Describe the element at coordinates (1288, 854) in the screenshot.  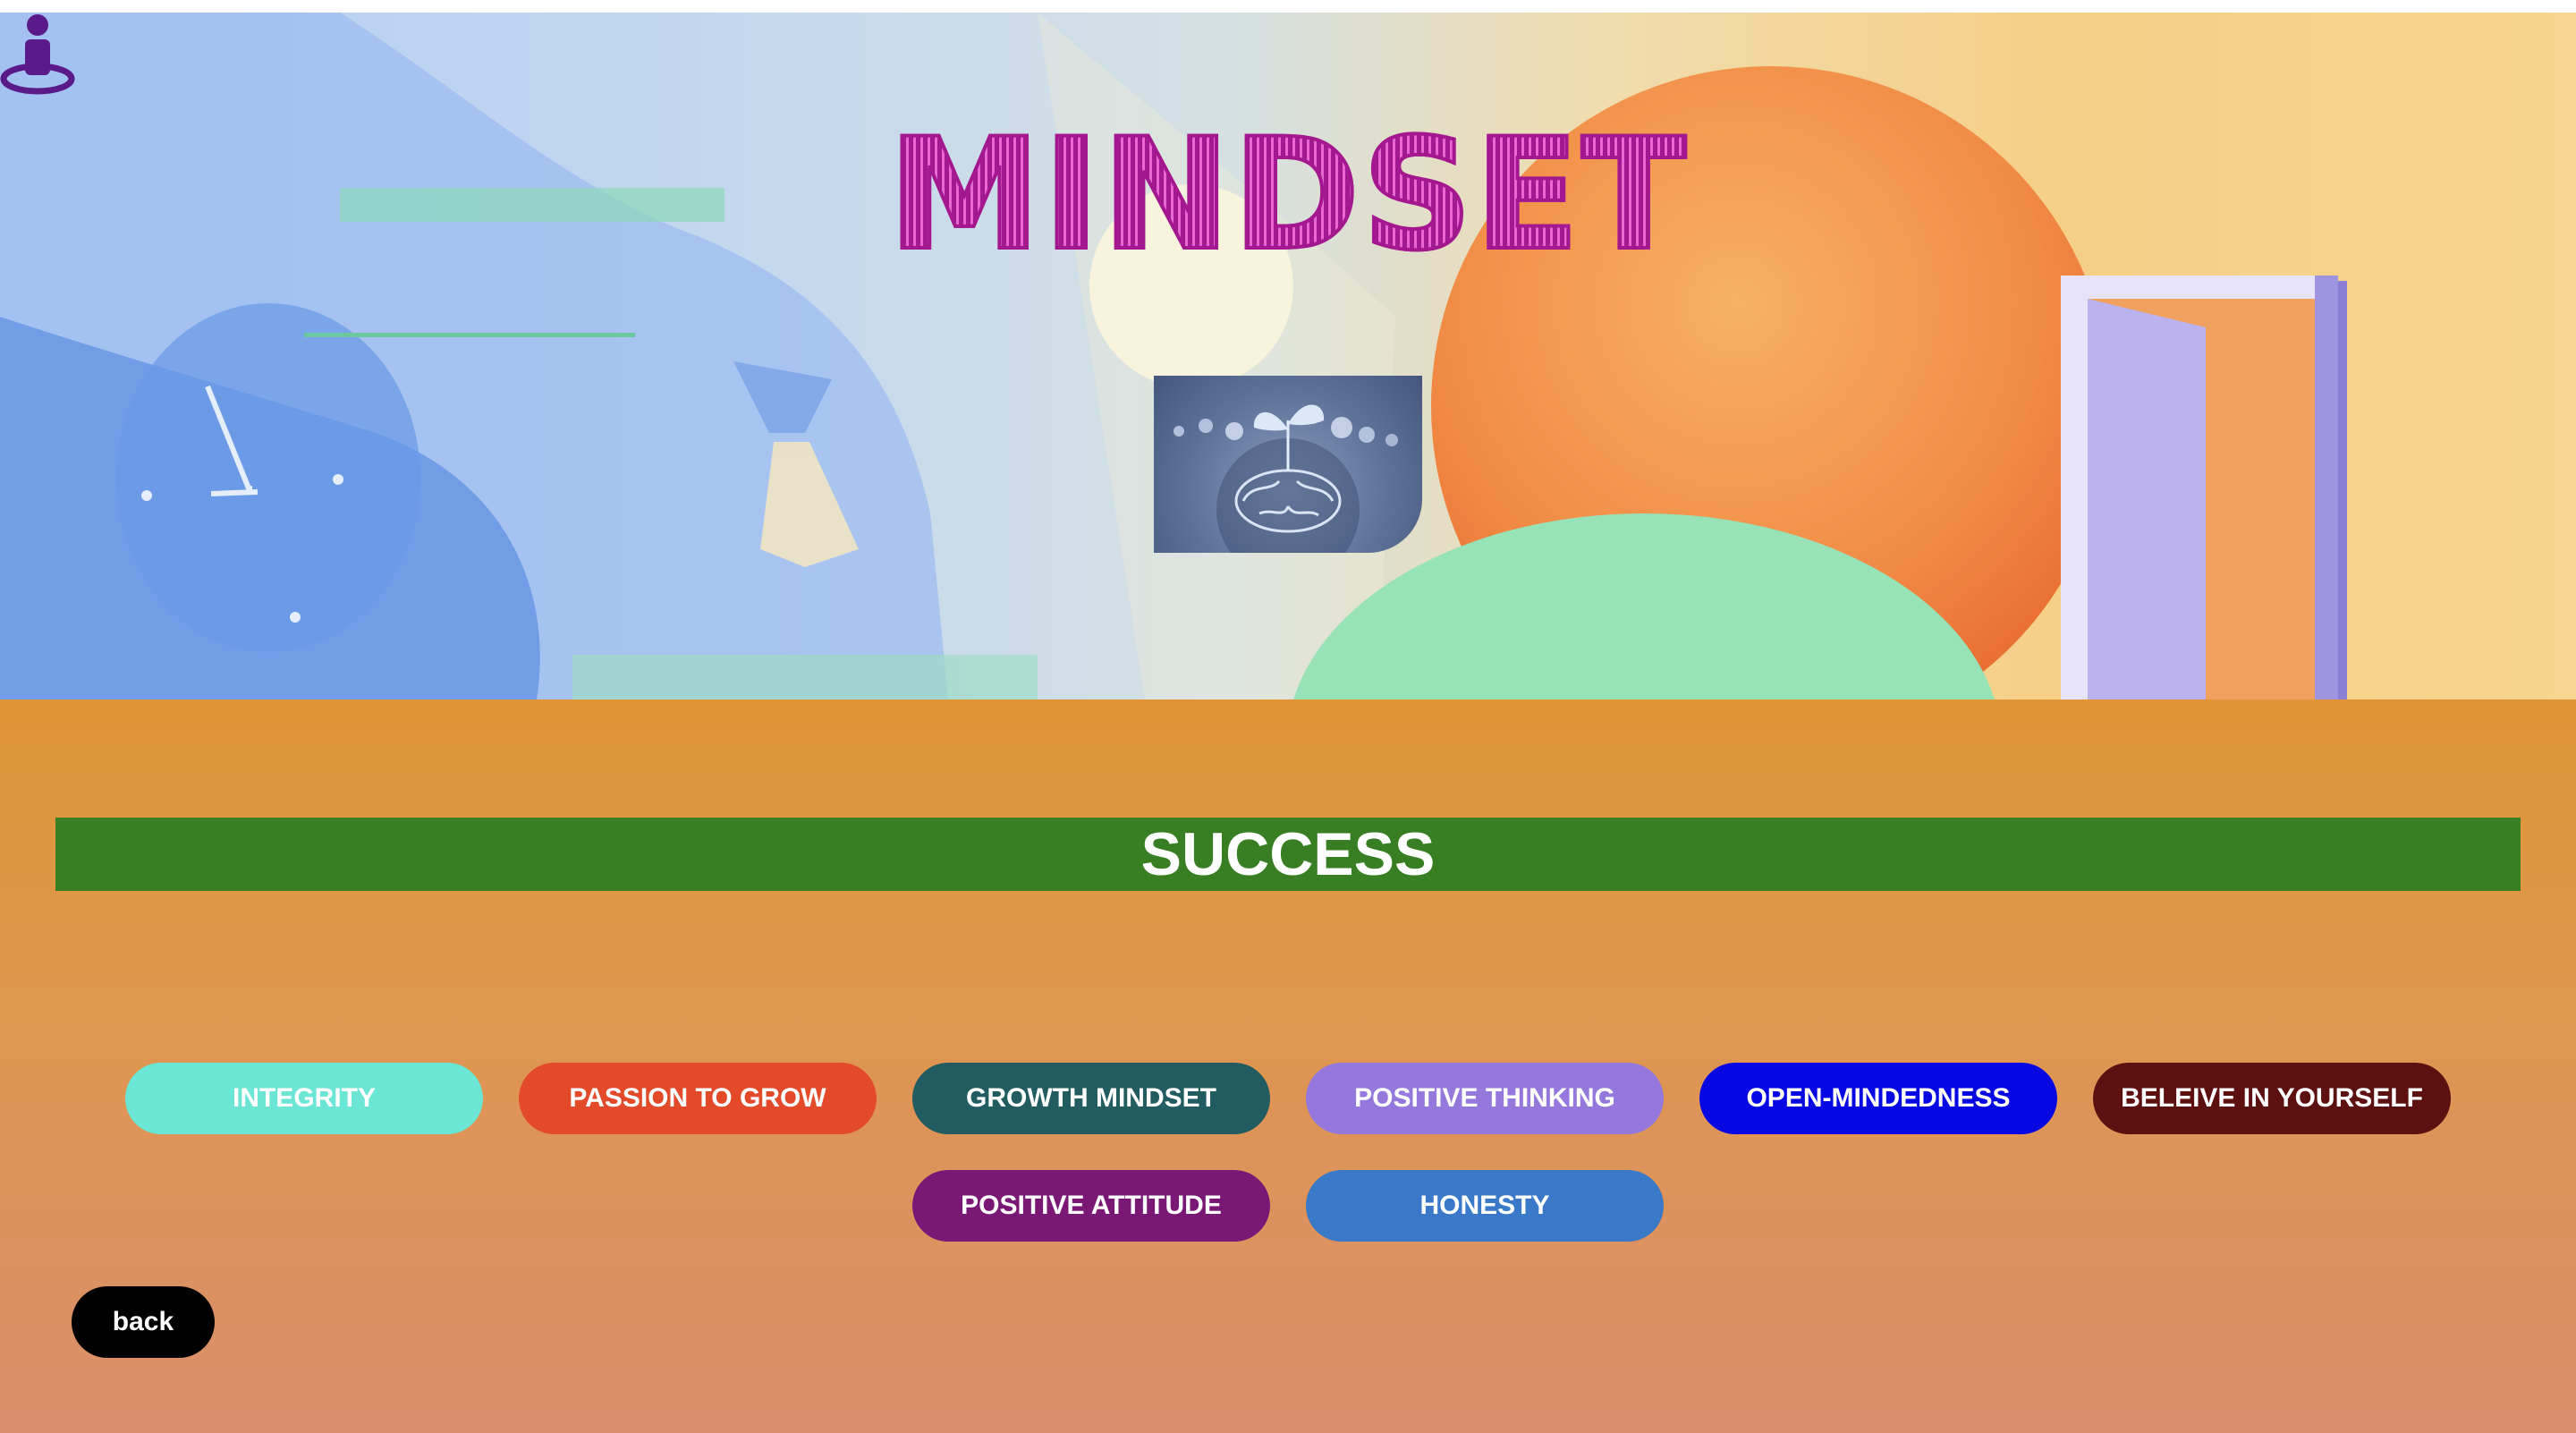
I see `success-banner: SUCCESS` at that location.